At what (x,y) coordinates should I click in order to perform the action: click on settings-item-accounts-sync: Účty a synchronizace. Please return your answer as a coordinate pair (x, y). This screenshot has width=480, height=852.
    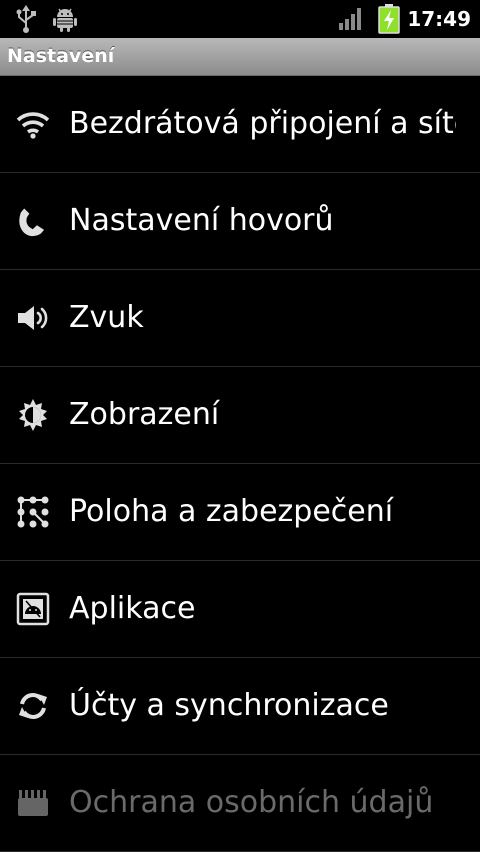
    Looking at the image, I should click on (240, 706).